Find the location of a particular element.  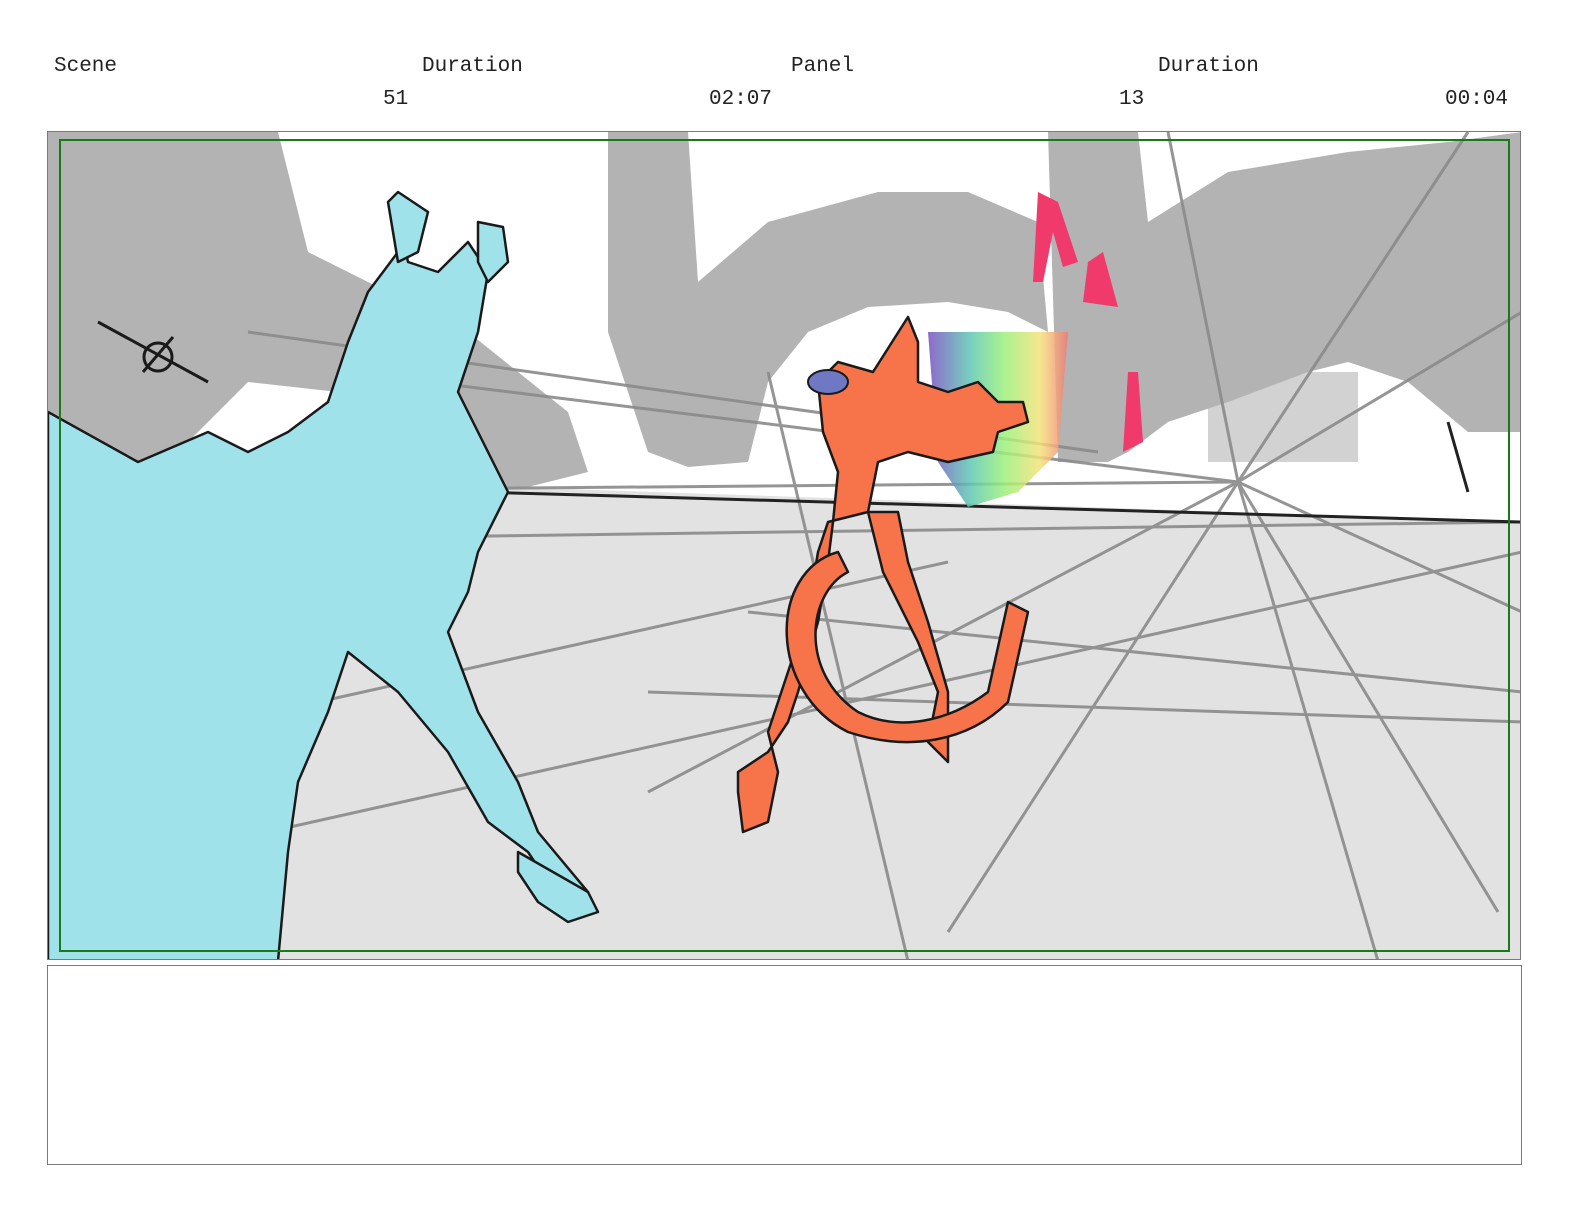

panel-number: 13 is located at coordinates (1132, 99).